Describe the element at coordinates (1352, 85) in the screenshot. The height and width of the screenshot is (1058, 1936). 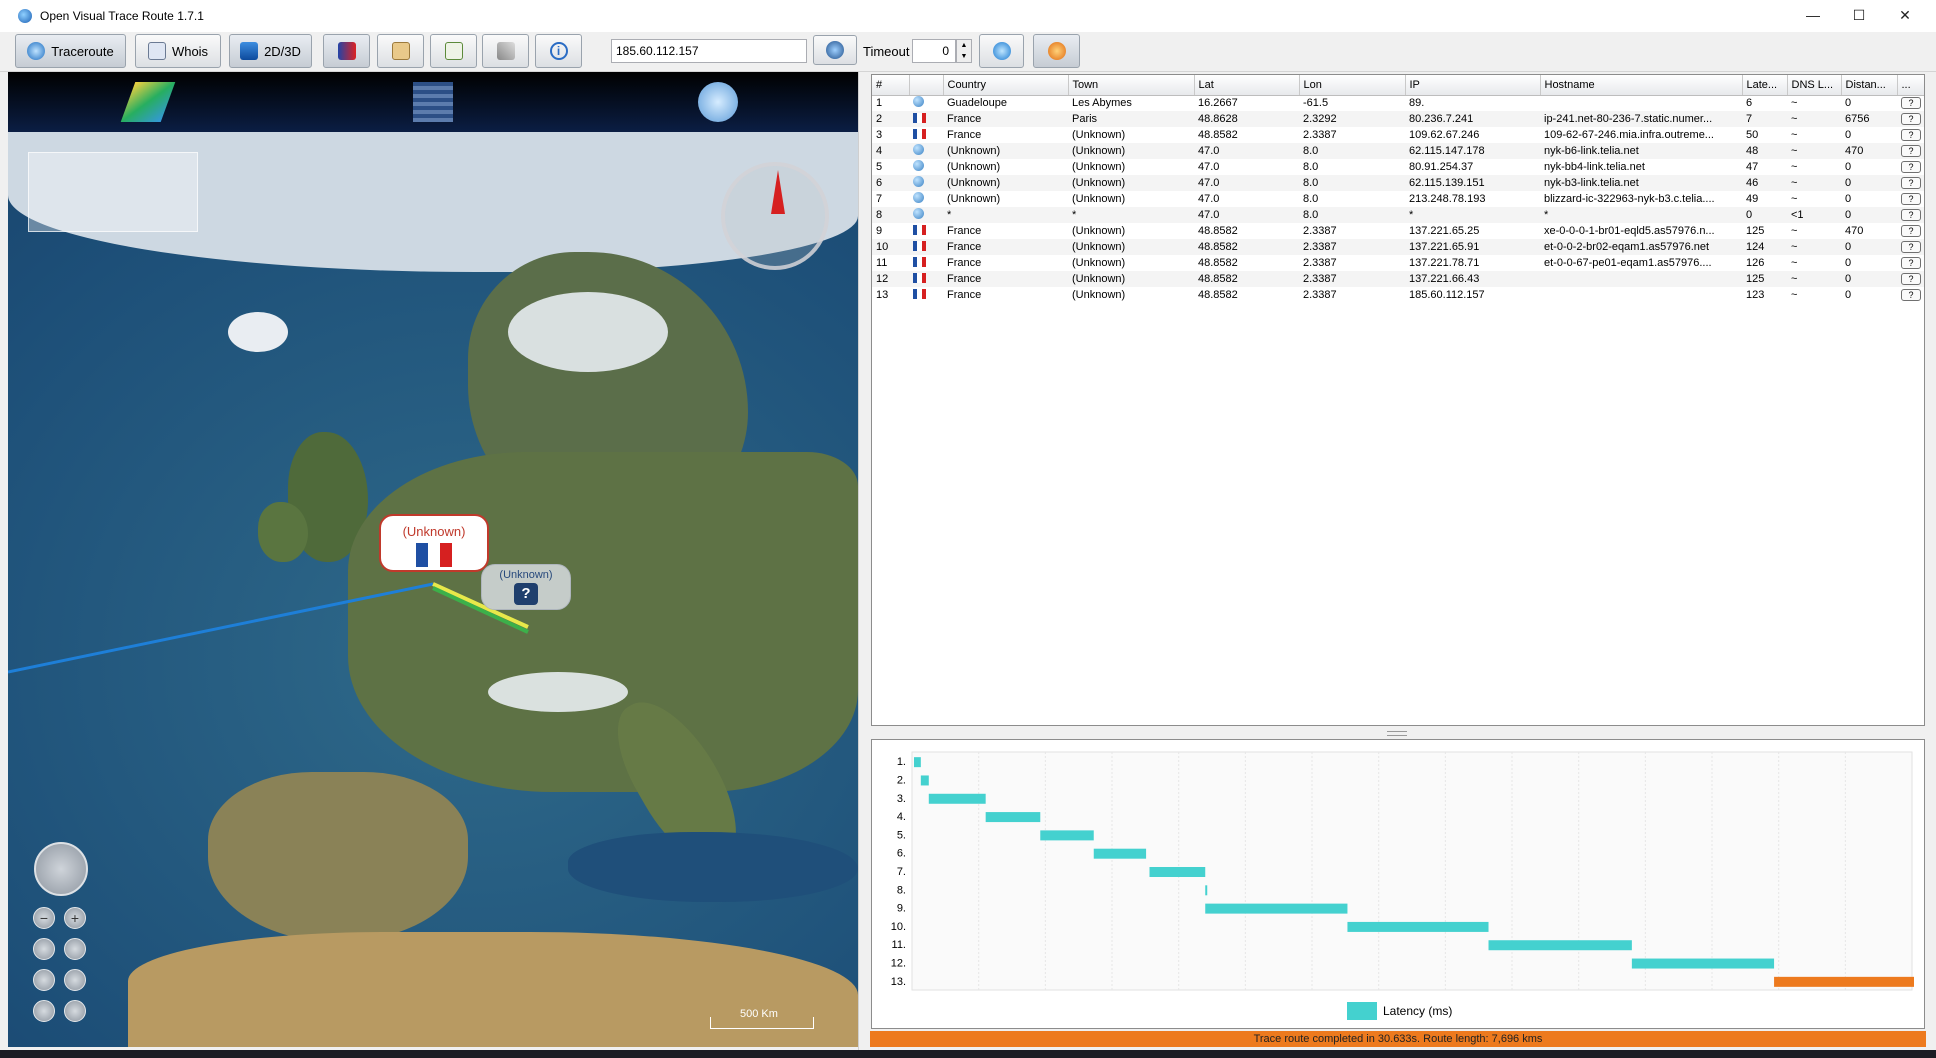
I see `column-header: Lon` at that location.